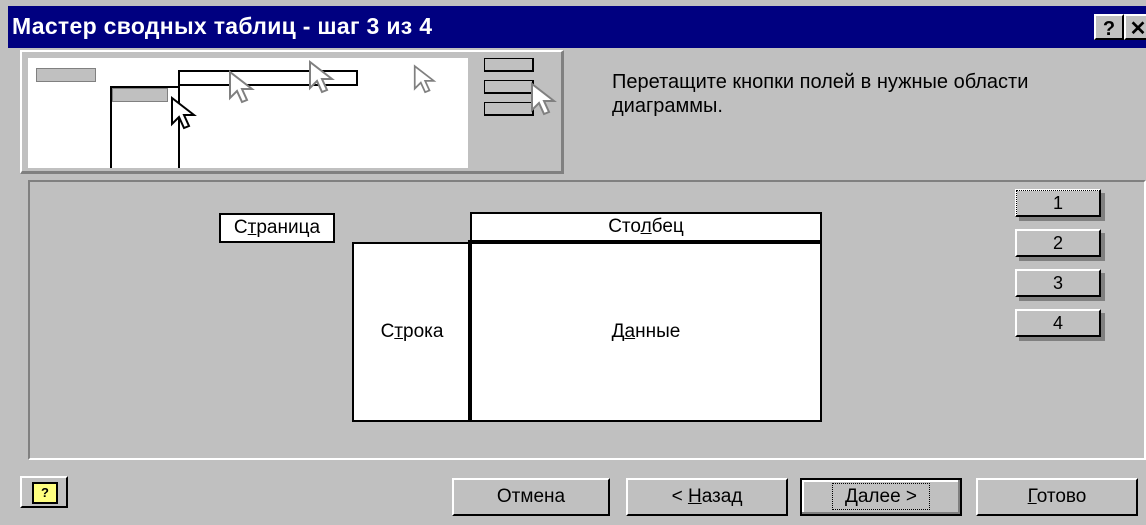 The image size is (1146, 525). What do you see at coordinates (248, 113) in the screenshot?
I see `preview-canvas` at bounding box center [248, 113].